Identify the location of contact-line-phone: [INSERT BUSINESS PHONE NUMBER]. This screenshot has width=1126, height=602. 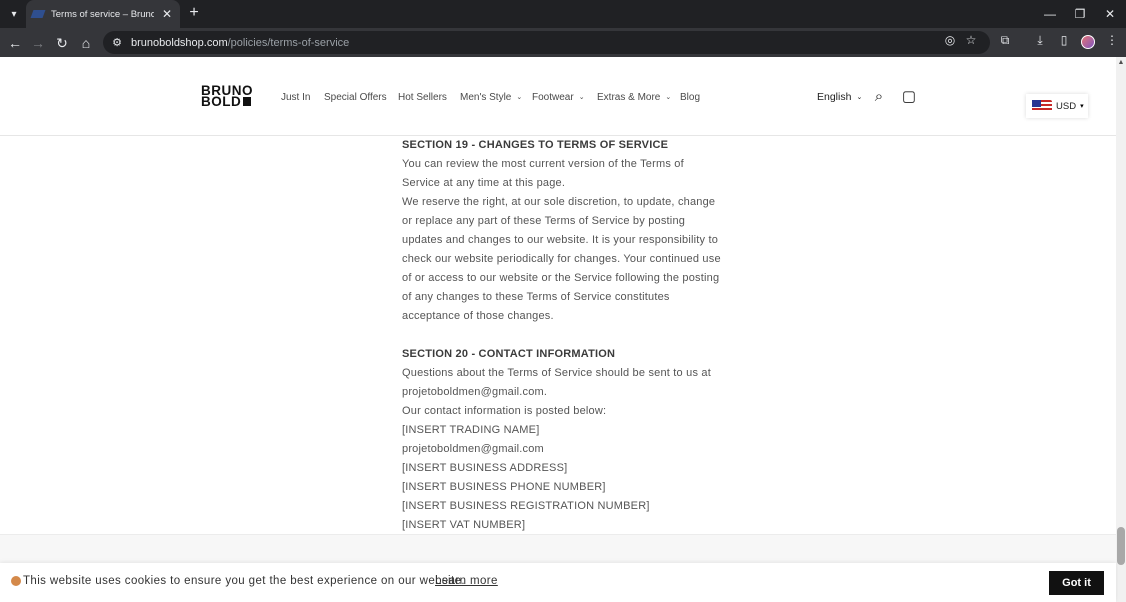
(504, 487).